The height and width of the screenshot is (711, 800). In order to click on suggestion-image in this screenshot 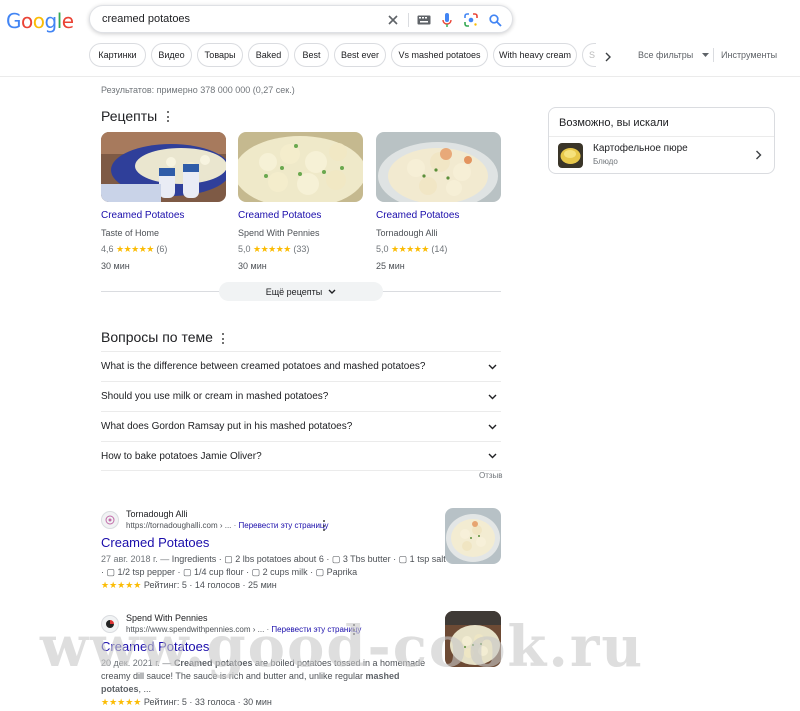, I will do `click(570, 155)`.